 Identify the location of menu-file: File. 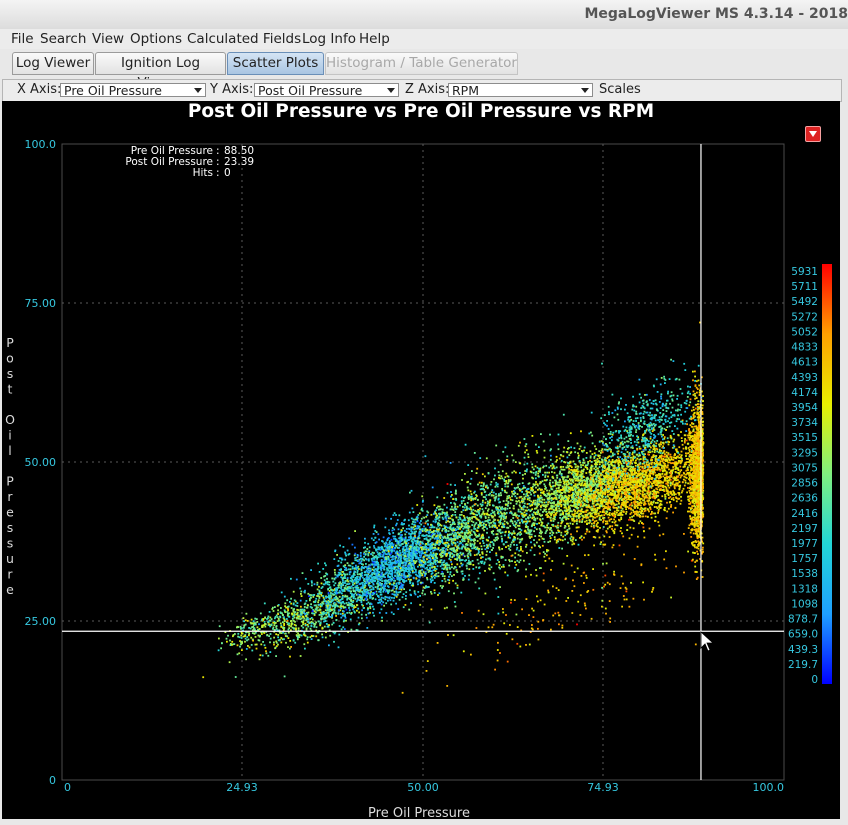
(22, 39).